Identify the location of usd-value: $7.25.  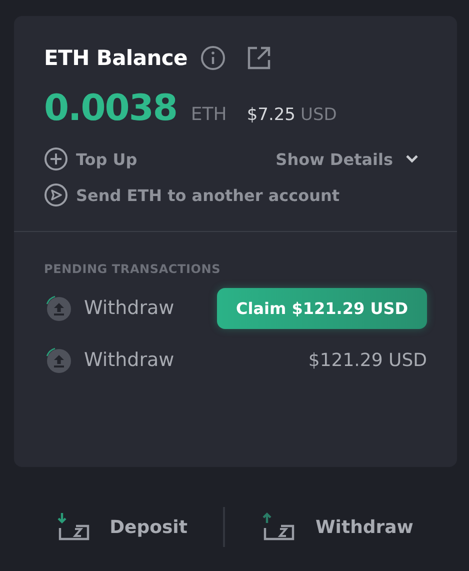
(271, 115).